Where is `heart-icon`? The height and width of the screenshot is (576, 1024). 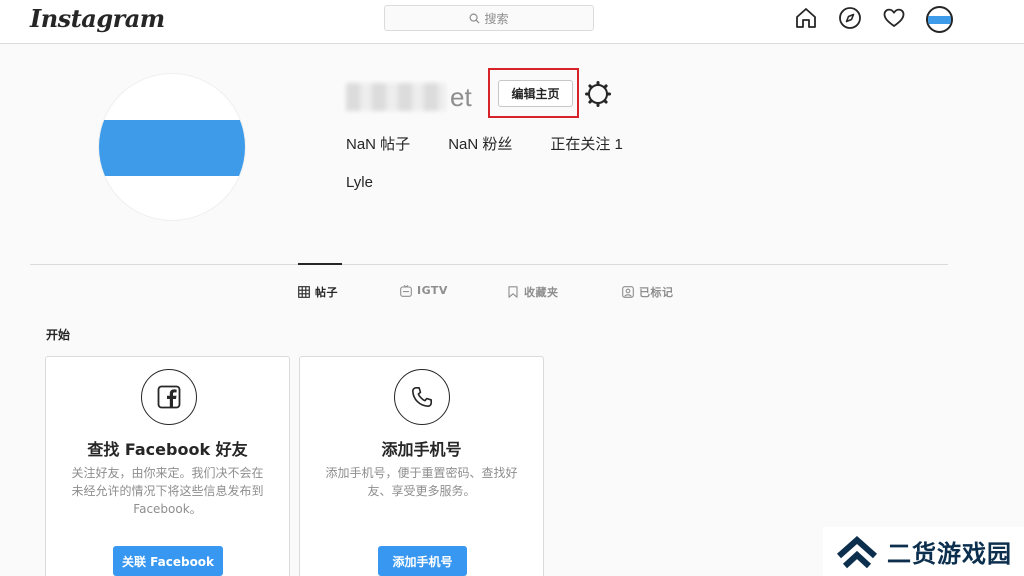 heart-icon is located at coordinates (894, 18).